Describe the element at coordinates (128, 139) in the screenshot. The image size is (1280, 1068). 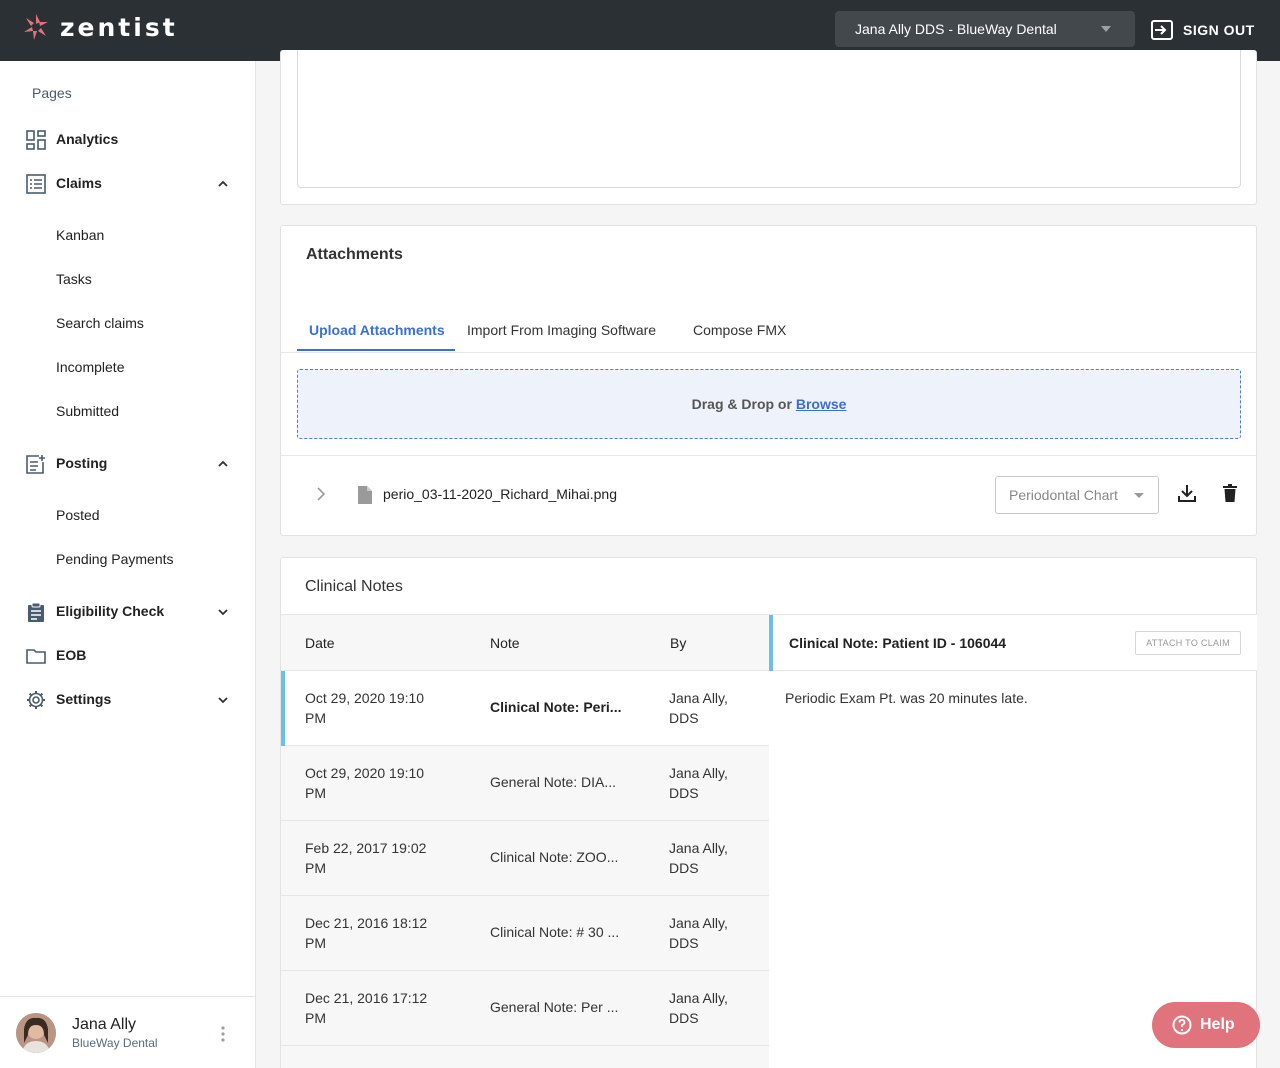
I see `sidebar-item-analytics: Analytics` at that location.